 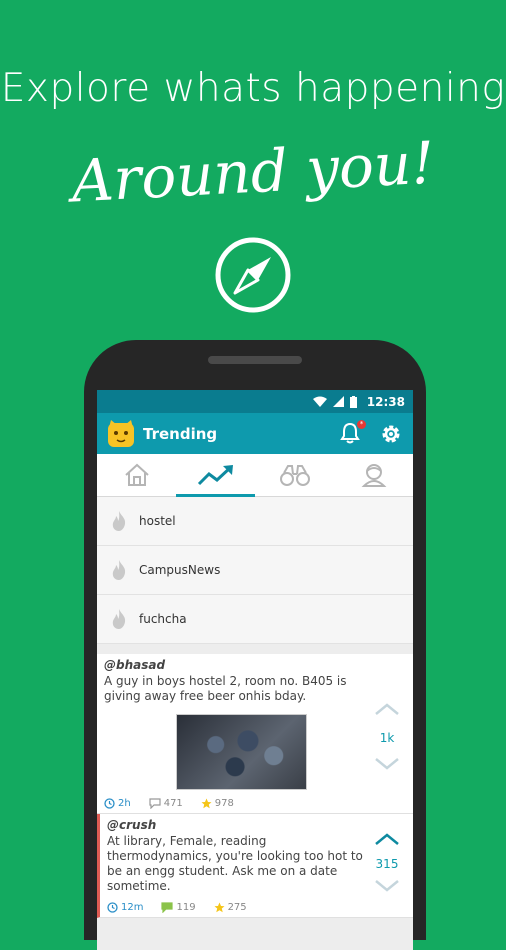 I want to click on binoculars-icon, so click(x=294, y=475).